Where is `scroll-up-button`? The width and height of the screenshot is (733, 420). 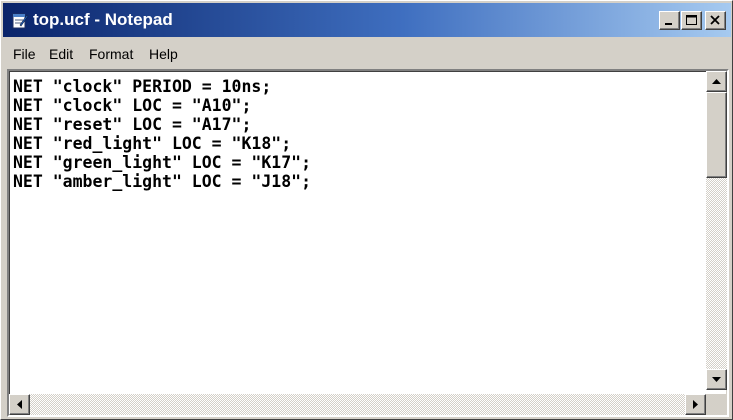
scroll-up-button is located at coordinates (716, 81).